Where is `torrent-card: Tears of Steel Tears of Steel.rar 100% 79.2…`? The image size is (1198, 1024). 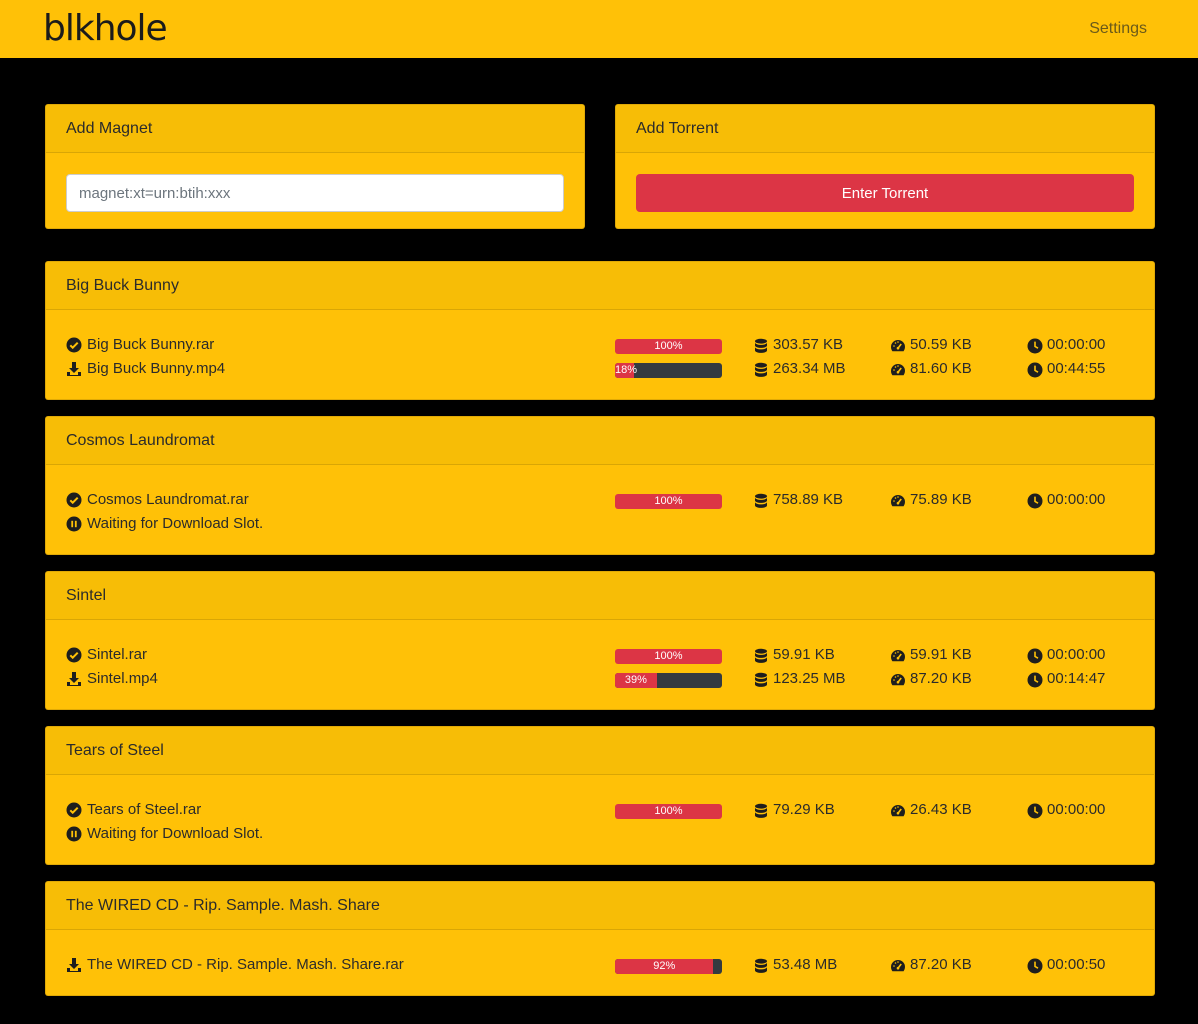
torrent-card: Tears of Steel Tears of Steel.rar 100% 79.2… is located at coordinates (600, 795).